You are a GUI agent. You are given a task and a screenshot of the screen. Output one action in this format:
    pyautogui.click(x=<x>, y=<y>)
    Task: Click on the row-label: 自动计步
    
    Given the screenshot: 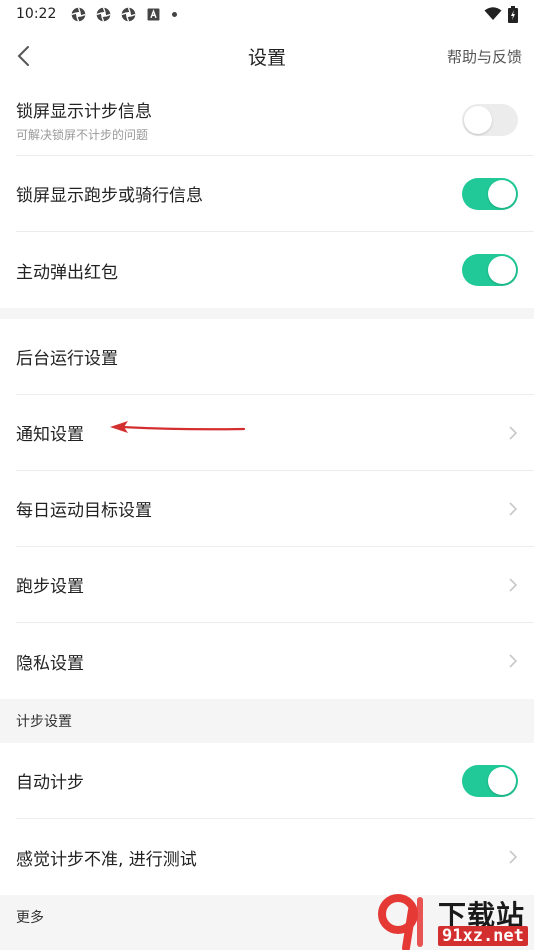 What is the action you would take?
    pyautogui.click(x=50, y=783)
    